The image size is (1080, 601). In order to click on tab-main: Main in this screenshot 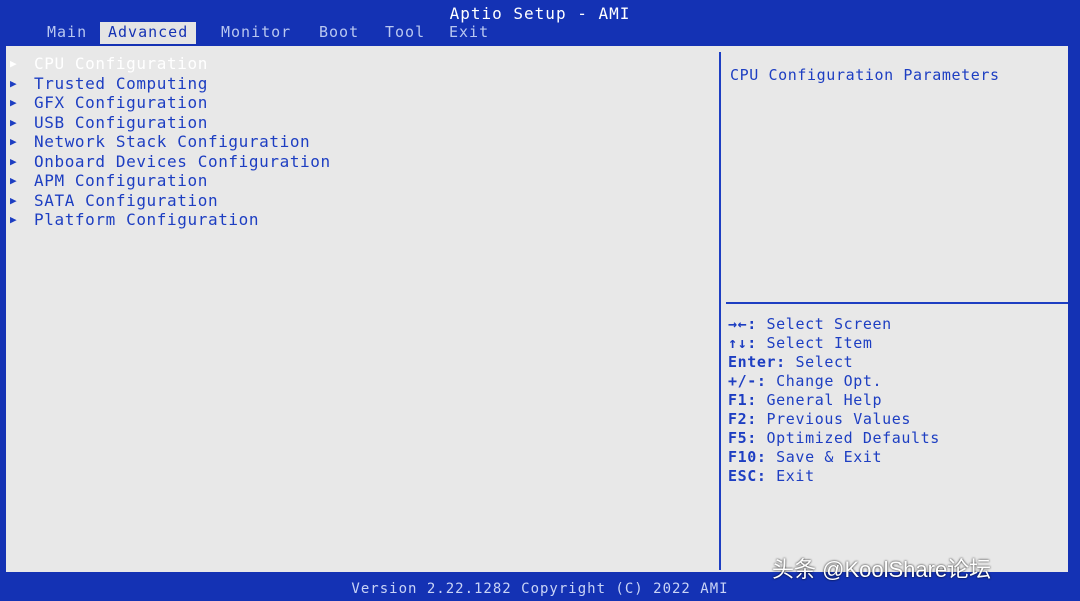, I will do `click(67, 33)`.